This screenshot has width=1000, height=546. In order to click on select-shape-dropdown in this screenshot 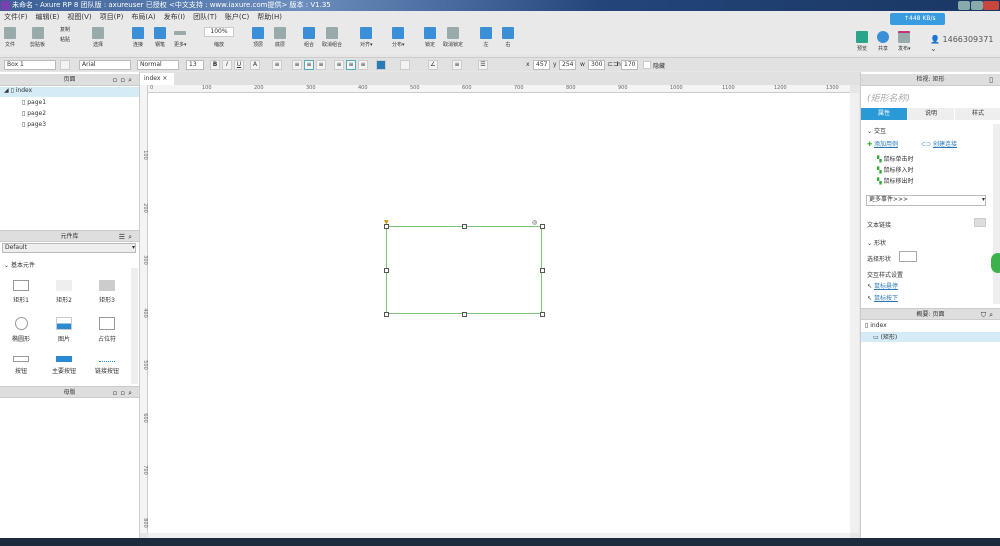, I will do `click(908, 256)`.